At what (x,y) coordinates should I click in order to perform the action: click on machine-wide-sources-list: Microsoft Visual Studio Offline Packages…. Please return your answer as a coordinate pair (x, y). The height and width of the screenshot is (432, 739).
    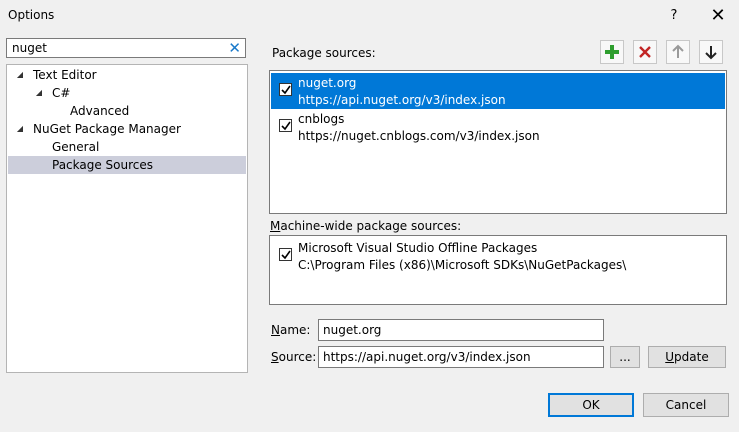
    Looking at the image, I should click on (498, 270).